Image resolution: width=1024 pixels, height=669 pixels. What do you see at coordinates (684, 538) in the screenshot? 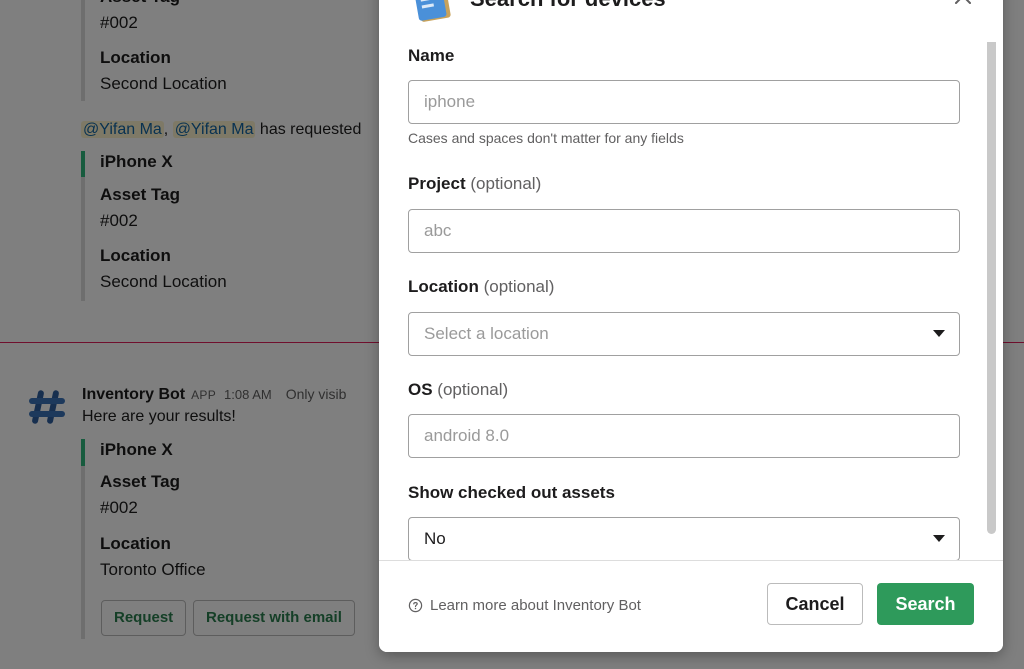
I see `checked-out-select: No` at bounding box center [684, 538].